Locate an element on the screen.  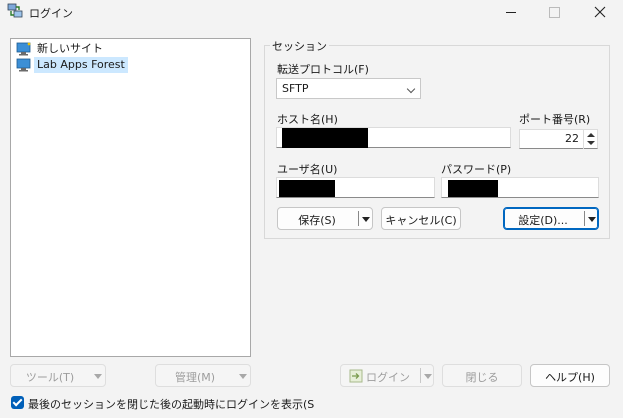
password-label: パスワード(P) is located at coordinates (476, 169).